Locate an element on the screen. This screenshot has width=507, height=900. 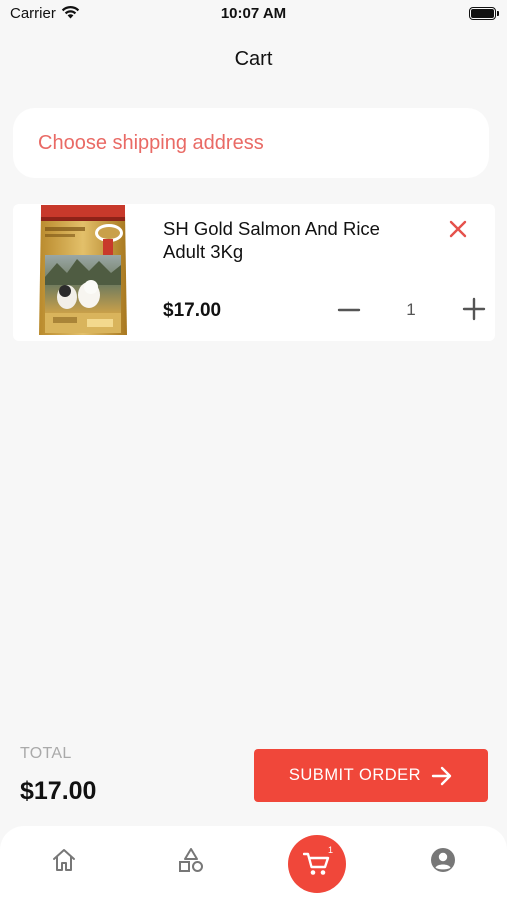
shipping-address-prompt: Choose shipping address is located at coordinates (151, 142).